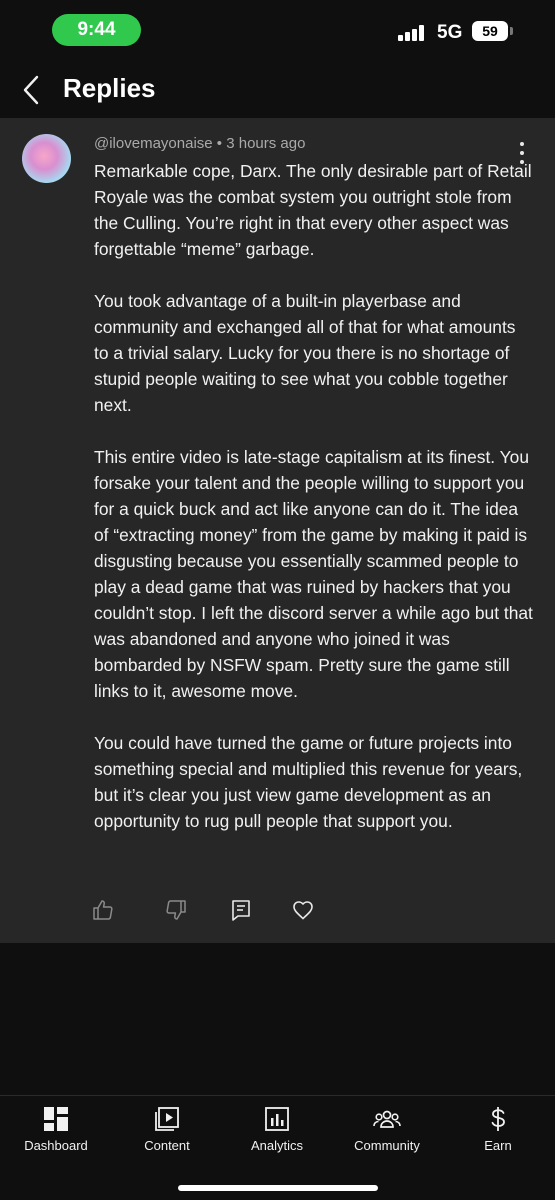 This screenshot has width=555, height=1200. What do you see at coordinates (277, 1119) in the screenshot?
I see `analytics-icon` at bounding box center [277, 1119].